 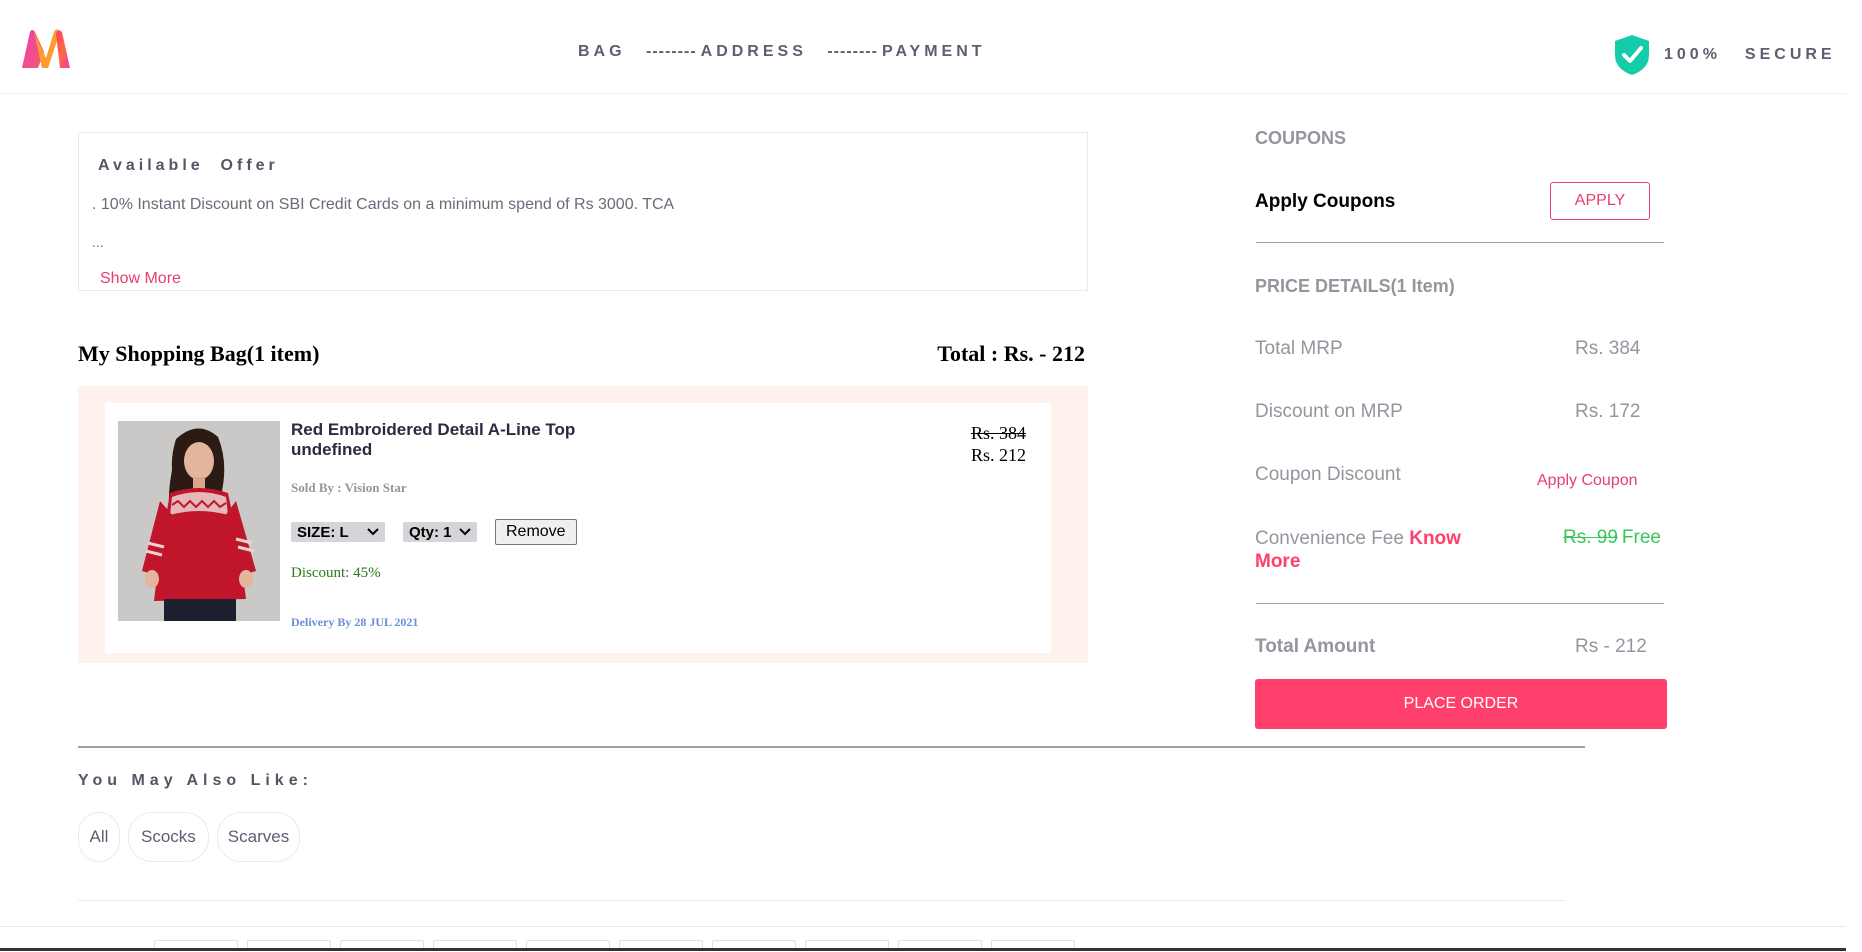 What do you see at coordinates (349, 487) in the screenshot?
I see `sold-by: Sold By : Vision Star` at bounding box center [349, 487].